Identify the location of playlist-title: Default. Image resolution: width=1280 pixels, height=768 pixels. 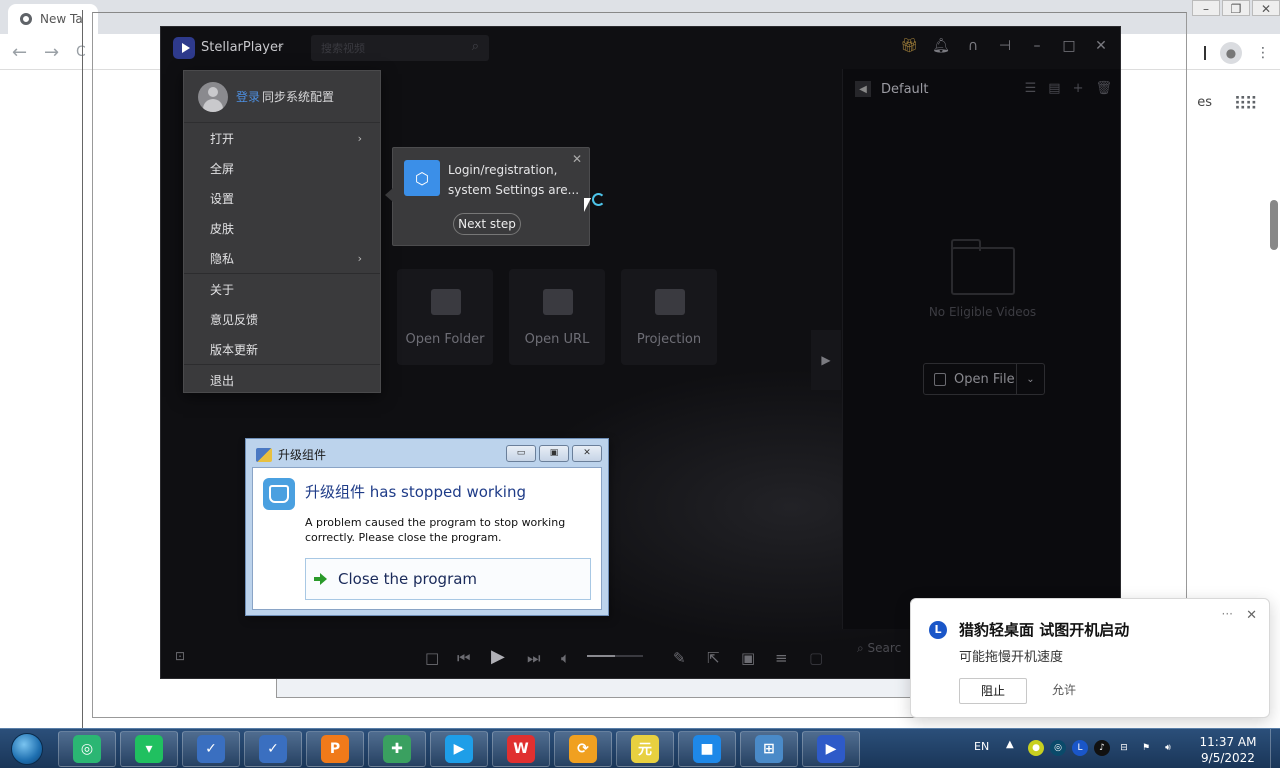
(905, 89).